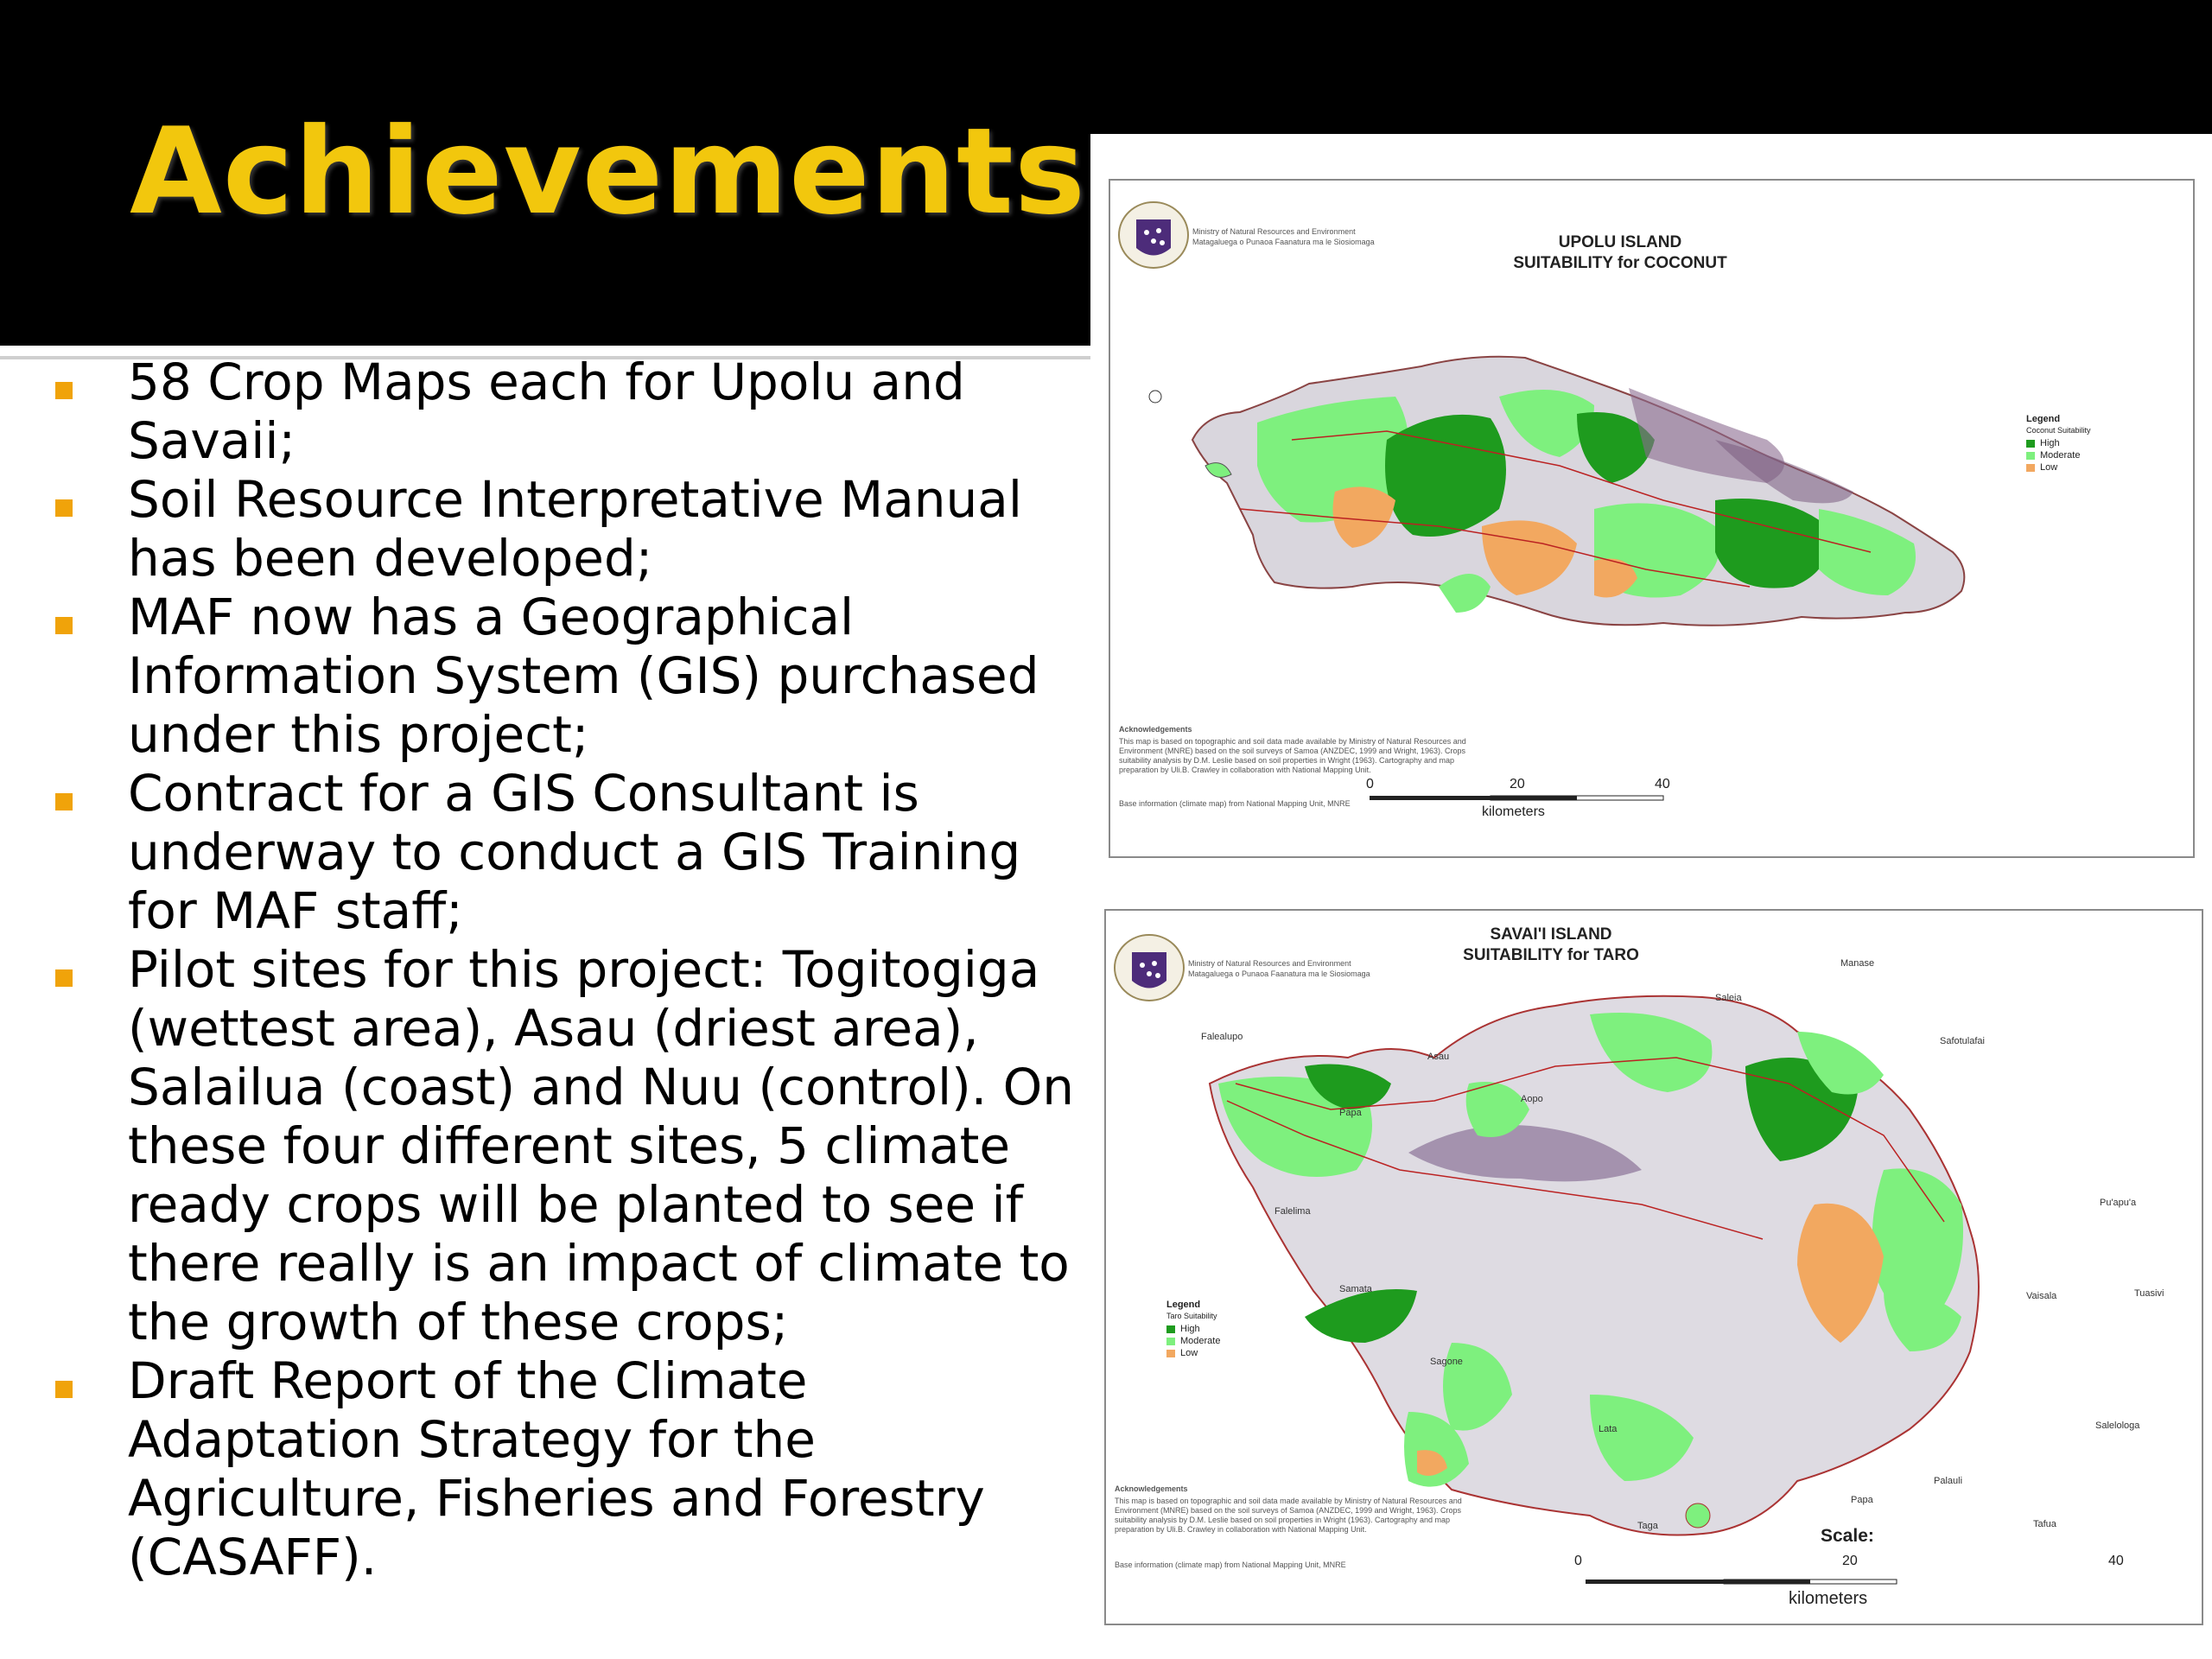 The width and height of the screenshot is (2212, 1659). I want to click on place-label: Samata, so click(1355, 1289).